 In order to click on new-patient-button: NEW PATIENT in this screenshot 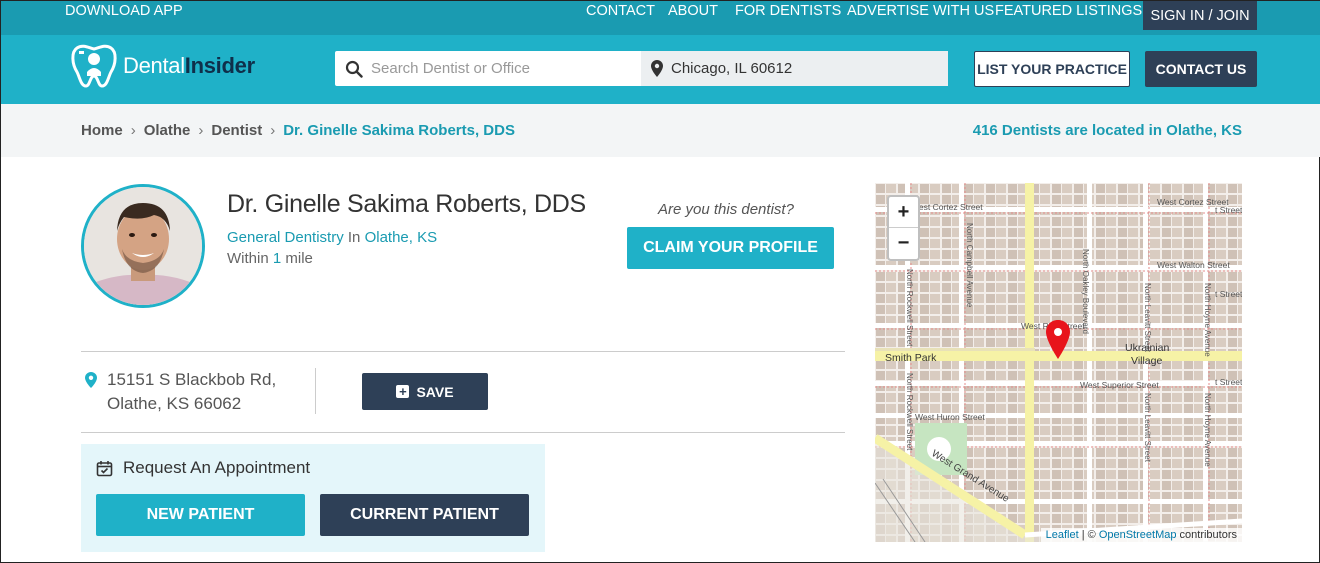, I will do `click(200, 515)`.